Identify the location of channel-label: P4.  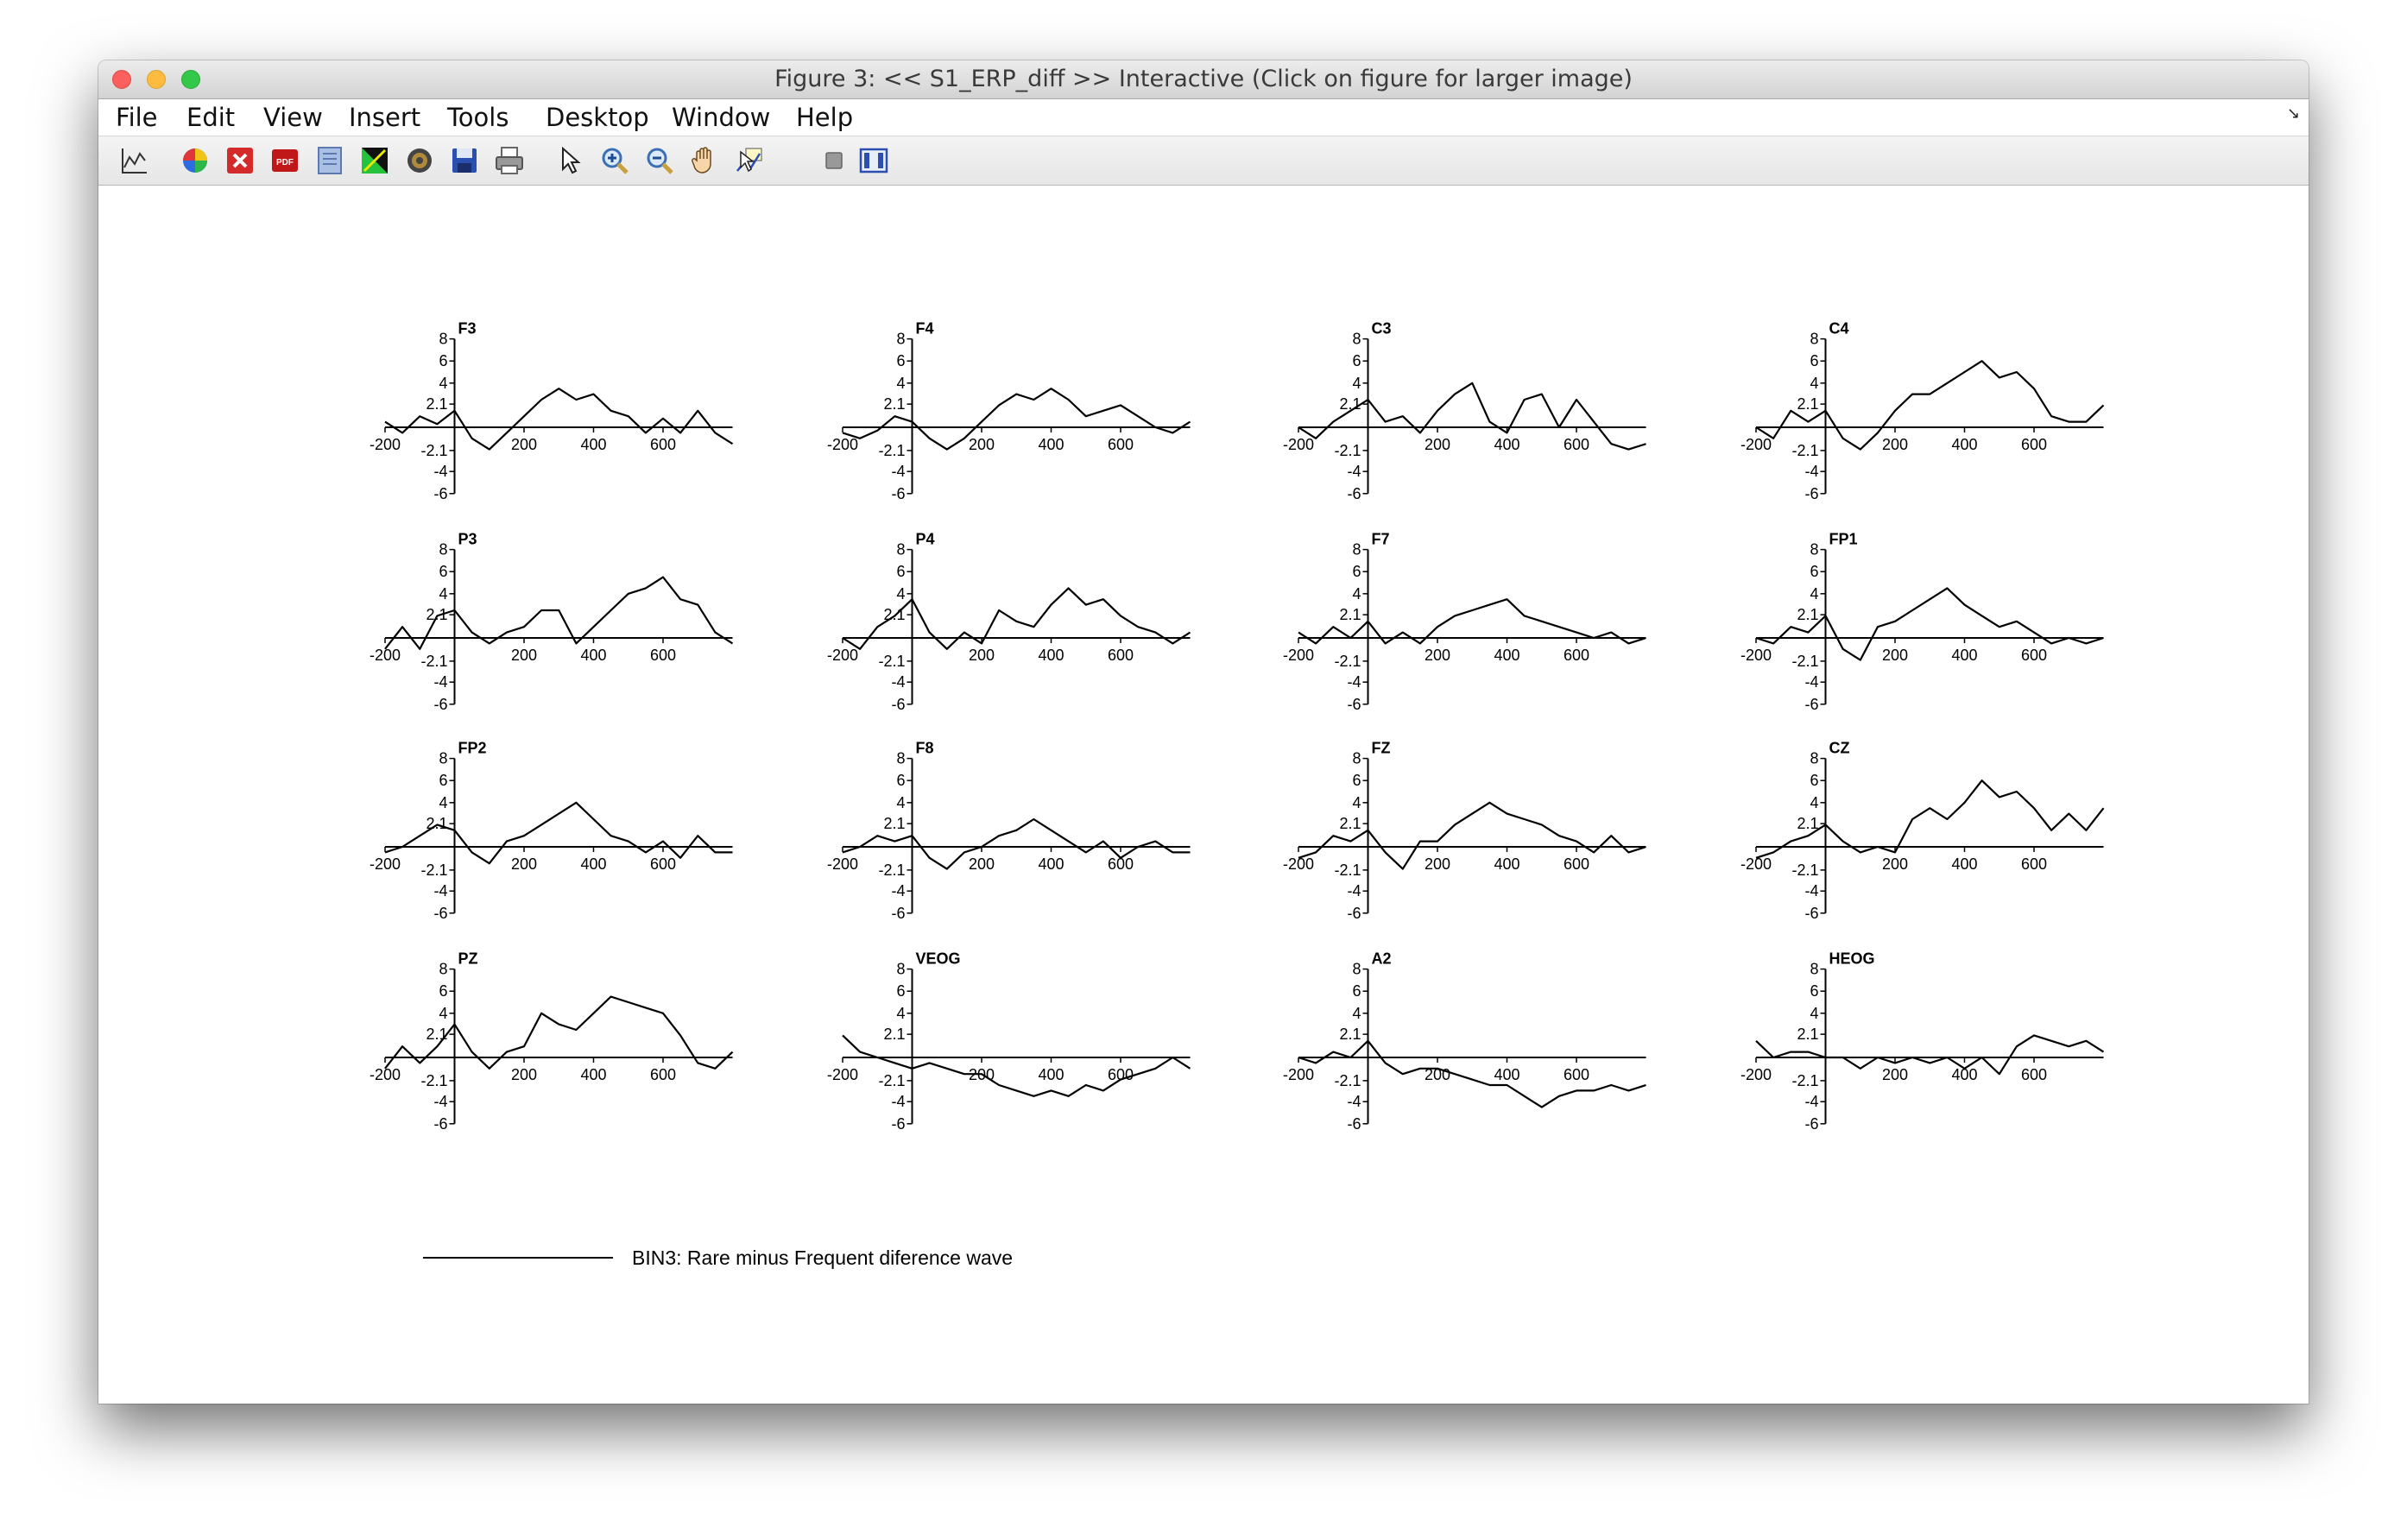
(926, 539).